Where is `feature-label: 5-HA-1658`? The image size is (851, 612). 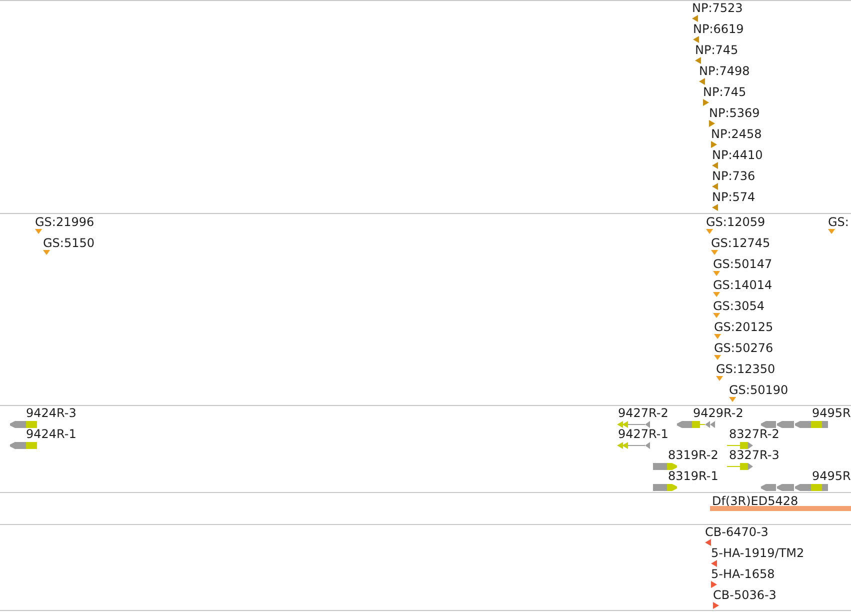
feature-label: 5-HA-1658 is located at coordinates (743, 574).